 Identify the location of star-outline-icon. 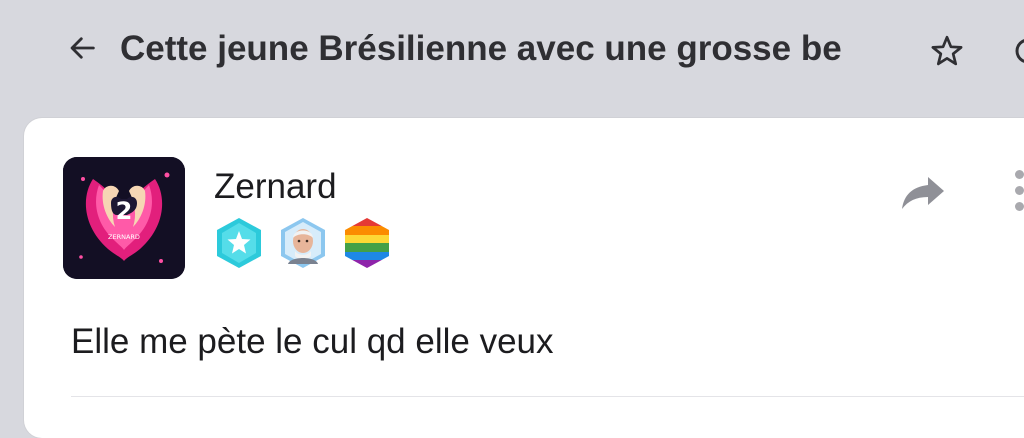
(947, 50).